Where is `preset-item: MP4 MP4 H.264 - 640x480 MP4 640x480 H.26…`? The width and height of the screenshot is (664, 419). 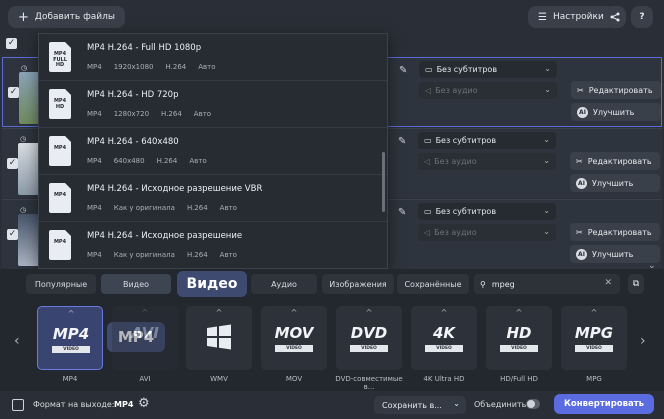 preset-item: MP4 MP4 H.264 - 640x480 MP4 640x480 H.26… is located at coordinates (213, 151).